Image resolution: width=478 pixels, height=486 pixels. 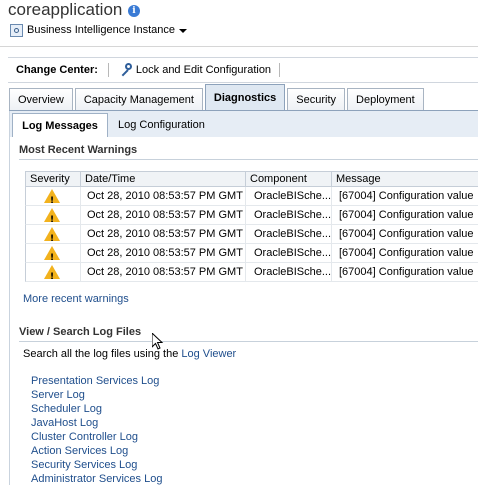 I want to click on javahost-log-link: JavaHost Log, so click(x=96, y=423).